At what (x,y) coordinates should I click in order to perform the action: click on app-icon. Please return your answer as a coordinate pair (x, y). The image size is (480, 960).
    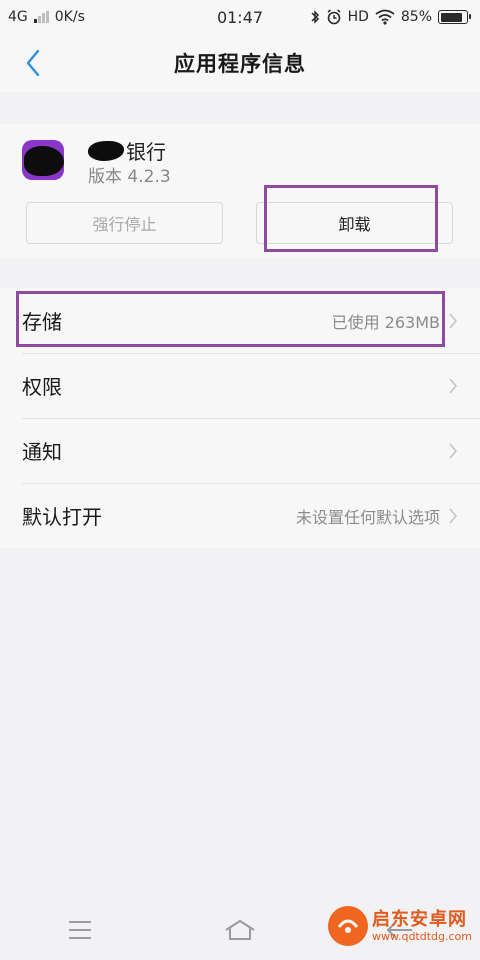
    Looking at the image, I should click on (43, 160).